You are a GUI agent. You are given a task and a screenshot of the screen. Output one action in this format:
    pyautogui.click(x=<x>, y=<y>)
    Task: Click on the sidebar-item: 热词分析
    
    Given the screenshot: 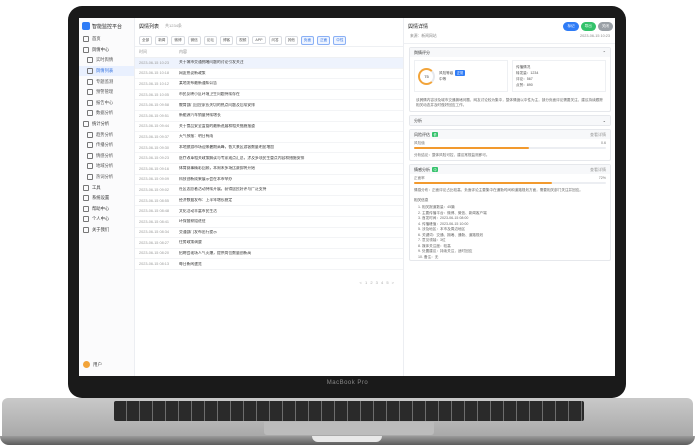 What is the action you would take?
    pyautogui.click(x=106, y=177)
    